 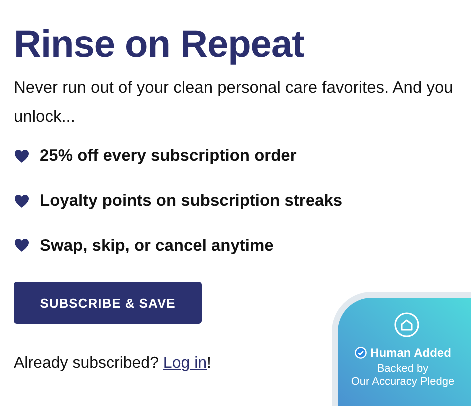 What do you see at coordinates (407, 325) in the screenshot?
I see `house-icon` at bounding box center [407, 325].